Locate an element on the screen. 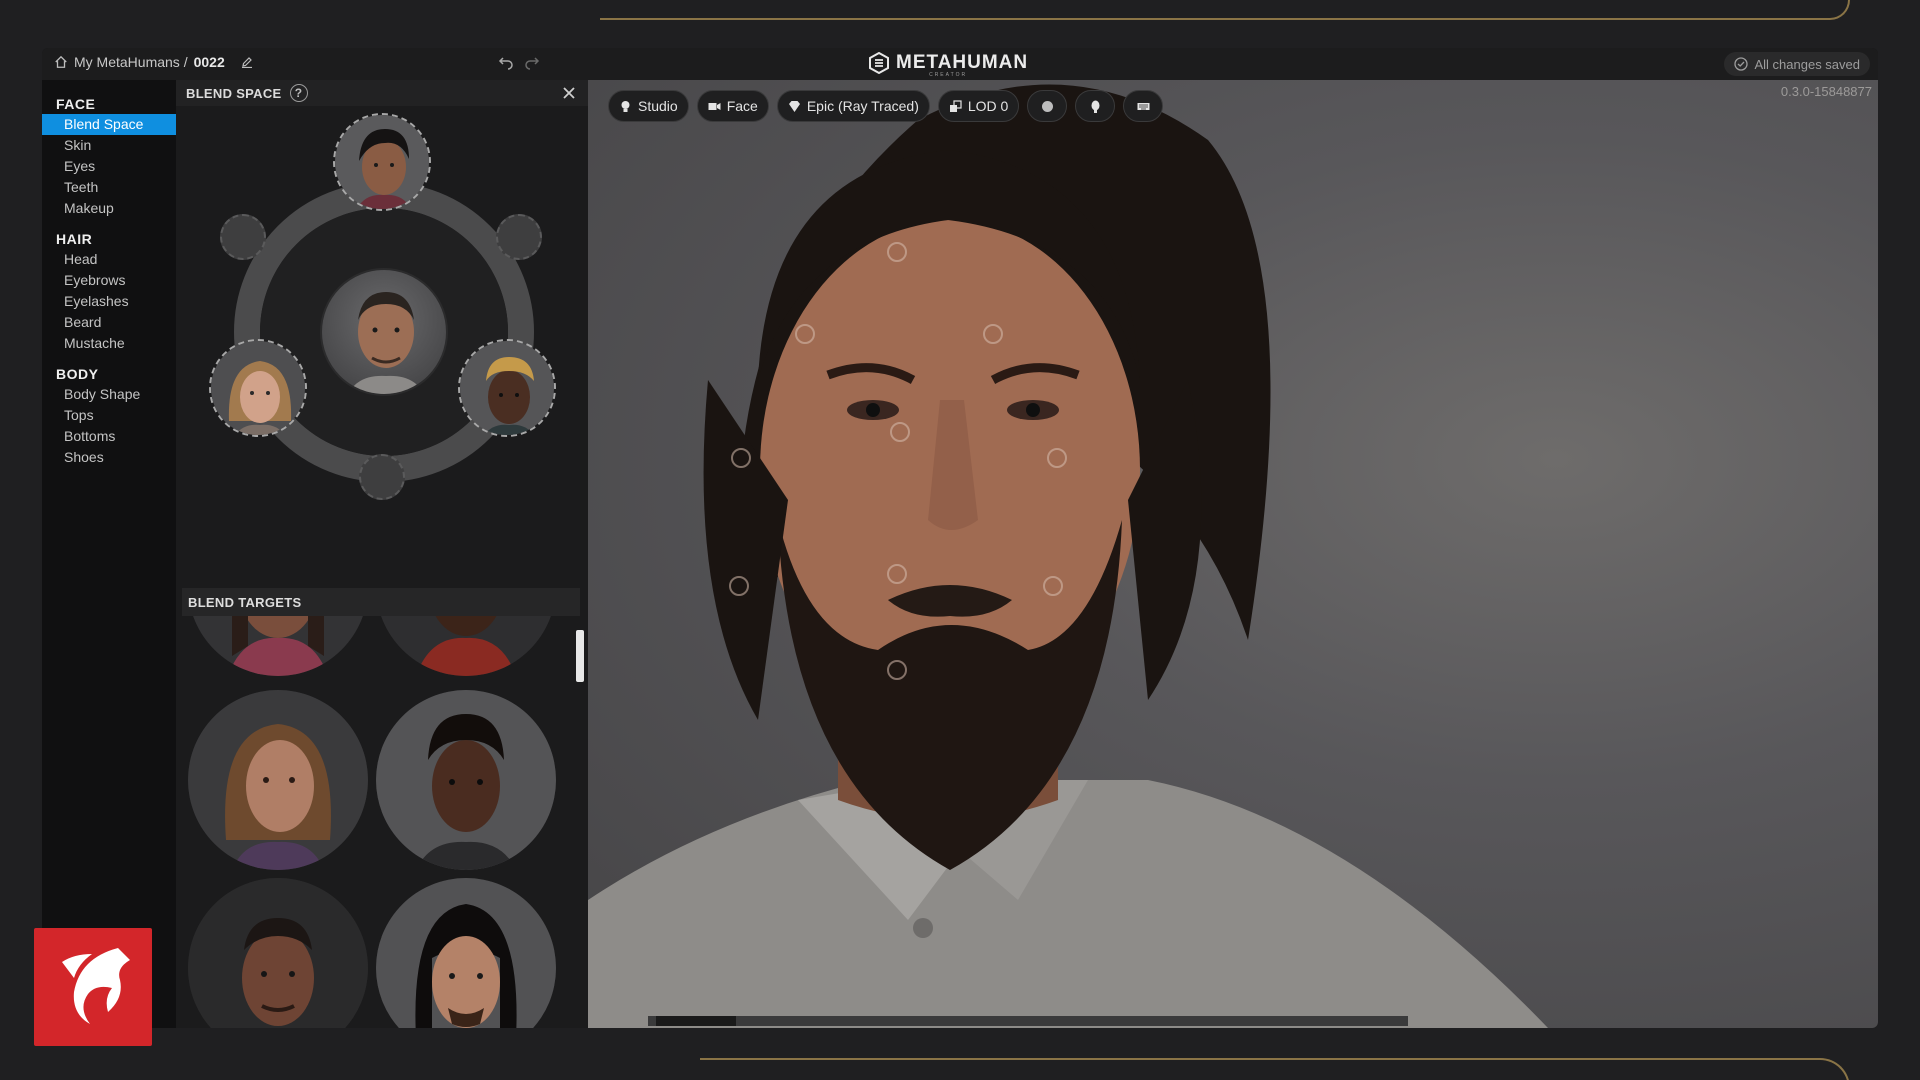  redo-icon is located at coordinates (532, 62).